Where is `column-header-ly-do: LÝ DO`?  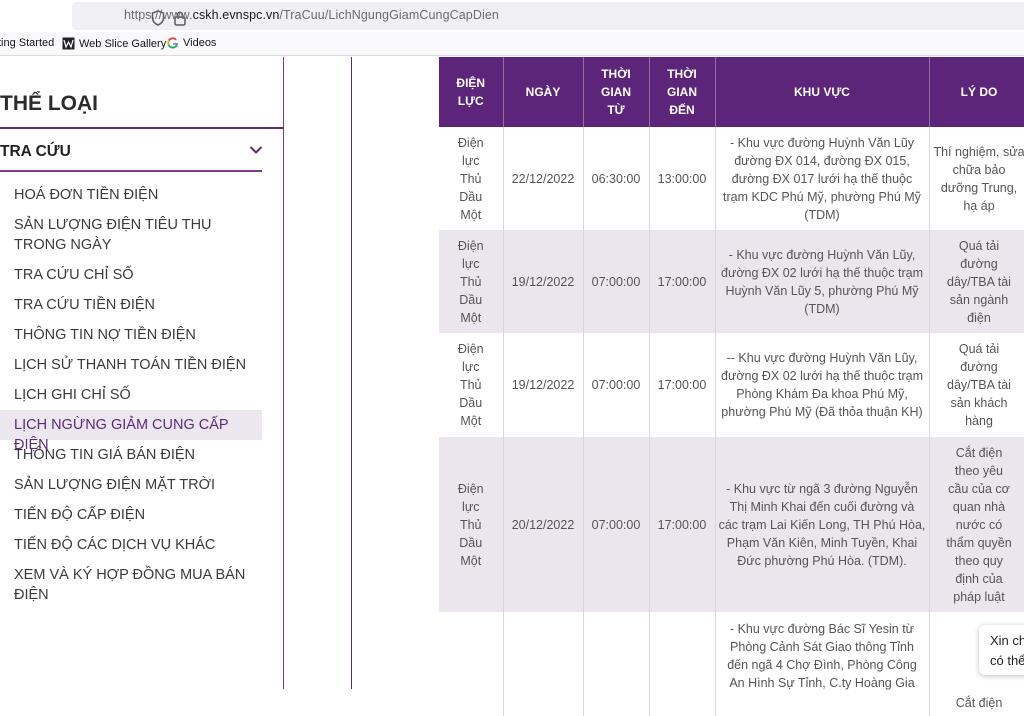
column-header-ly-do: LÝ DO is located at coordinates (976, 92).